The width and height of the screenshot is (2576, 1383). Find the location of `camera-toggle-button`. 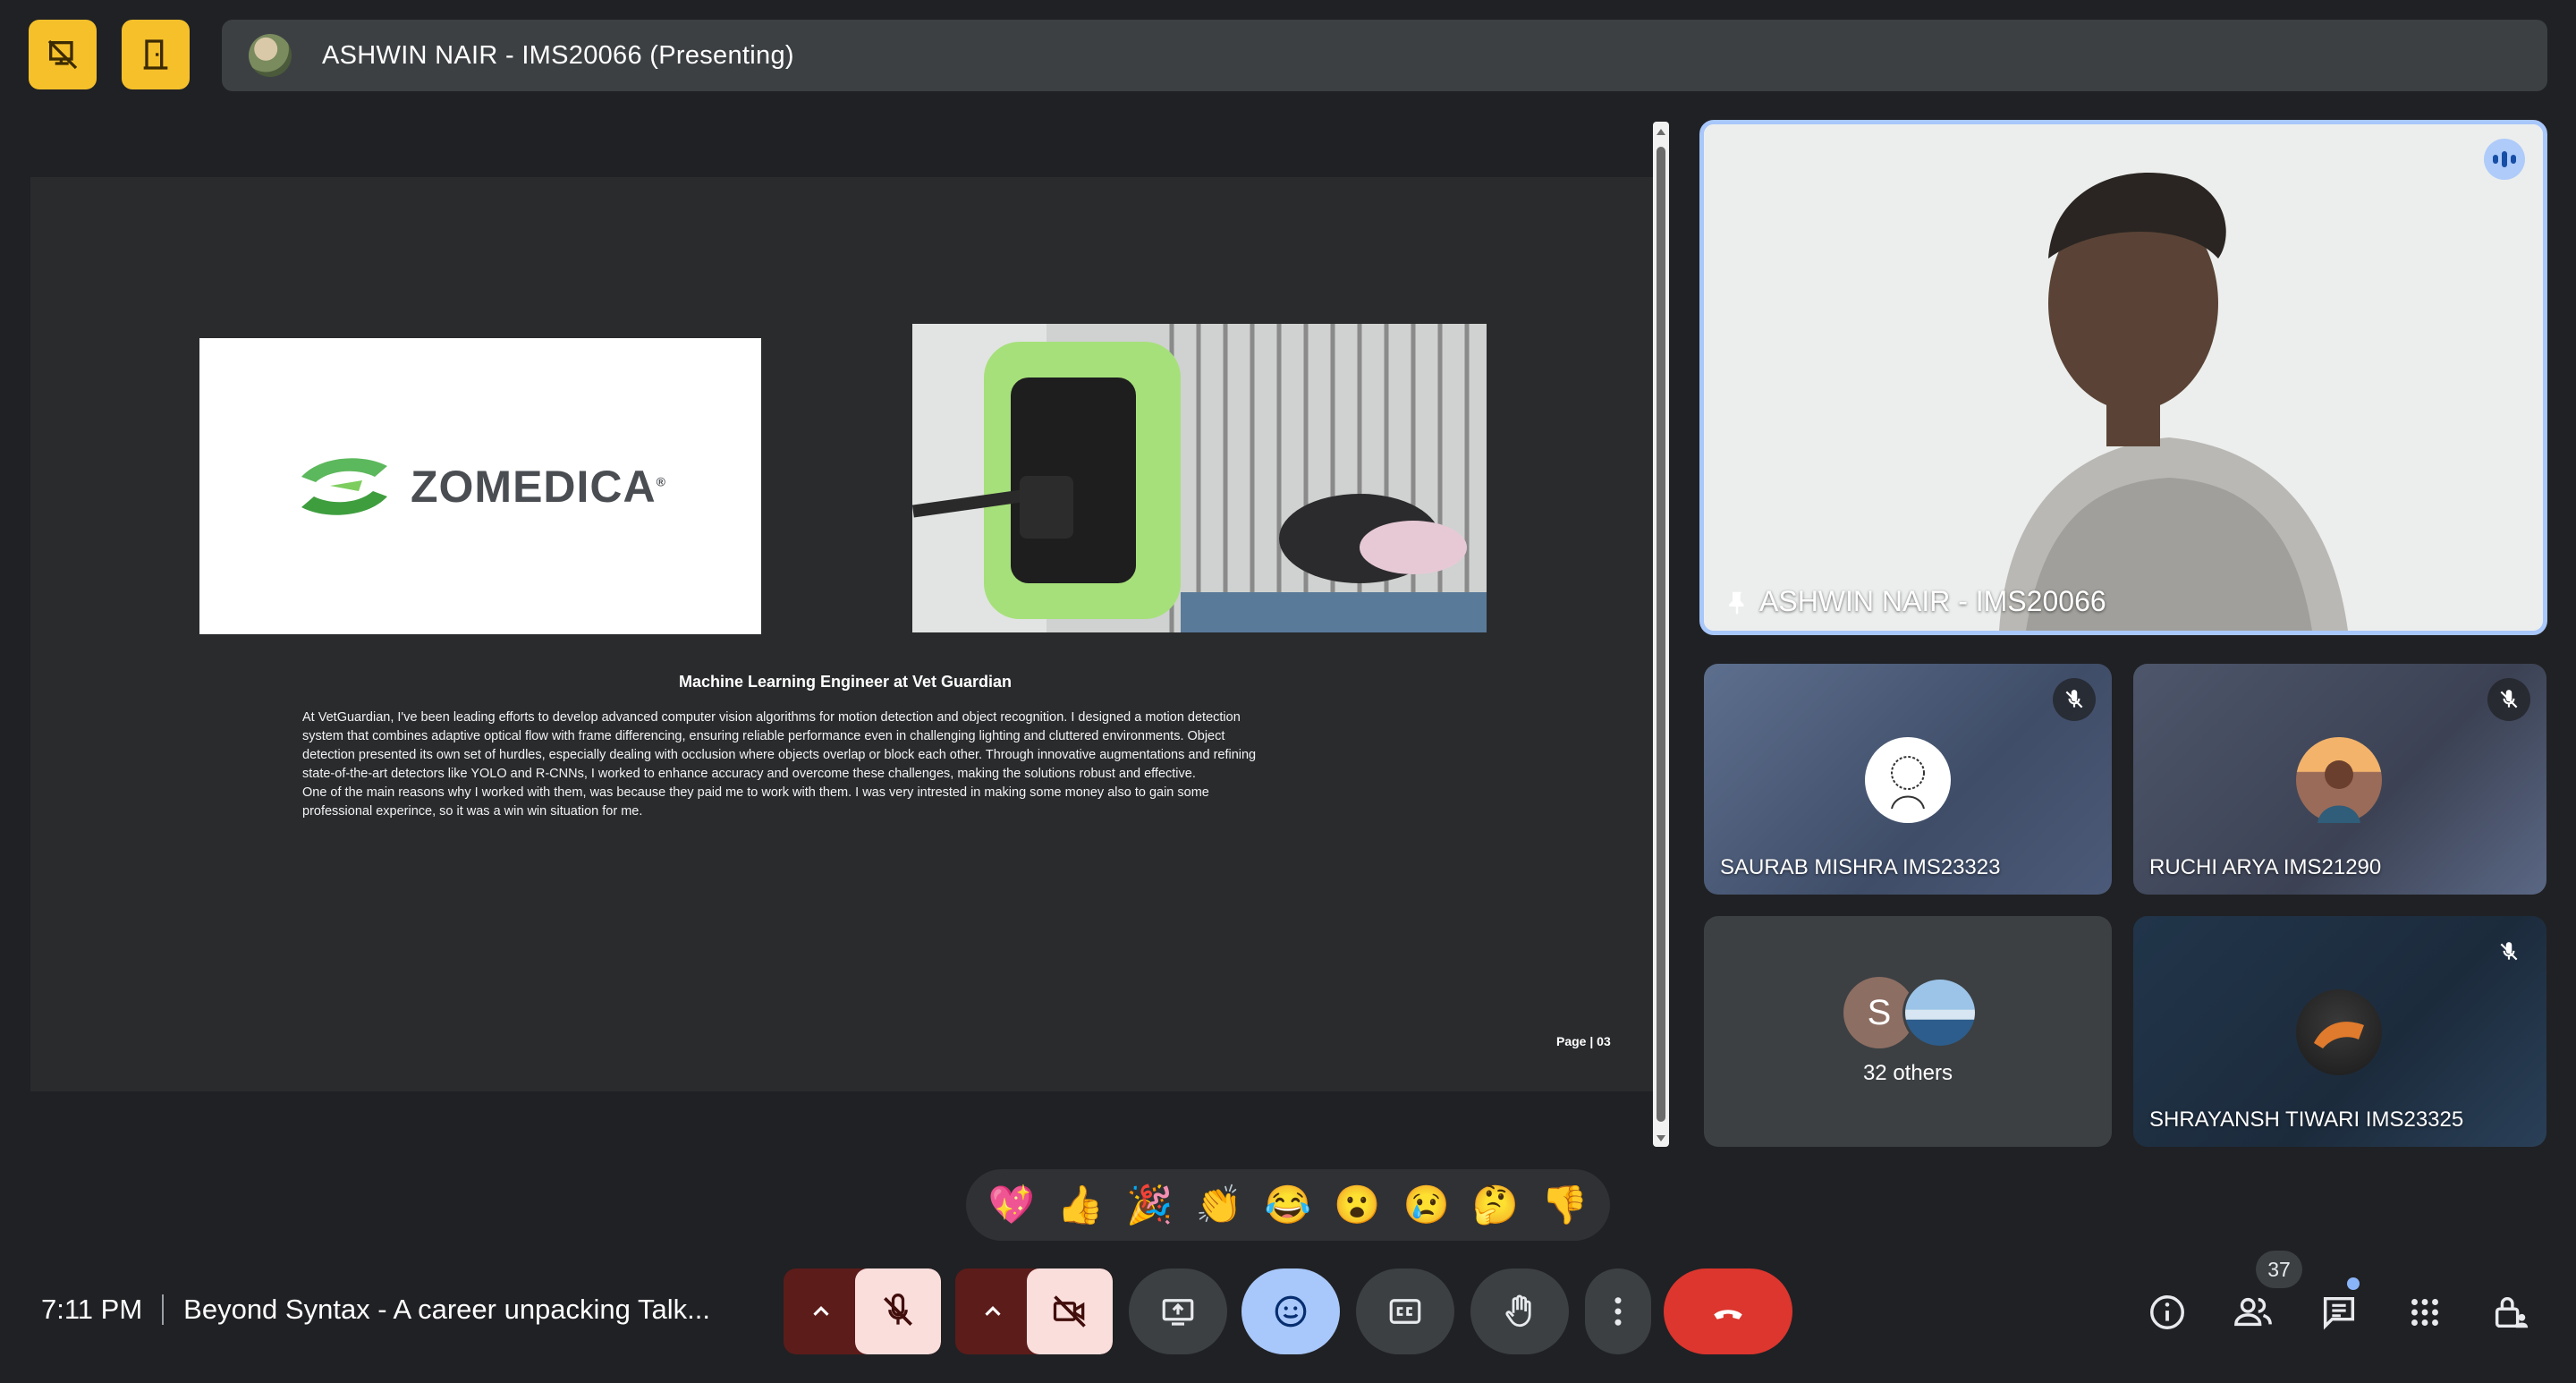

camera-toggle-button is located at coordinates (1070, 1311).